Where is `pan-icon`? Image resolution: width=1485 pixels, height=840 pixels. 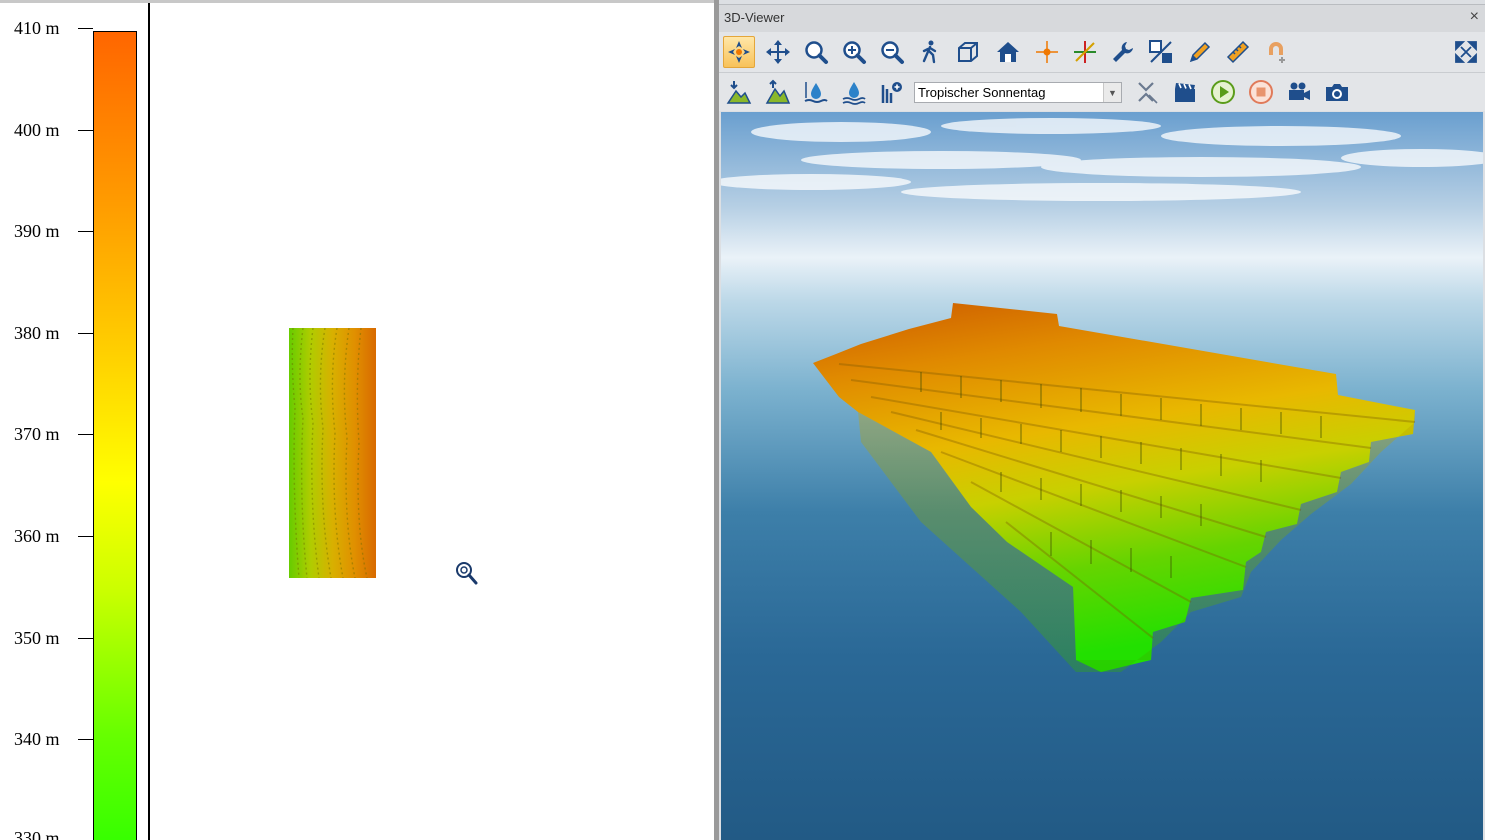 pan-icon is located at coordinates (778, 52).